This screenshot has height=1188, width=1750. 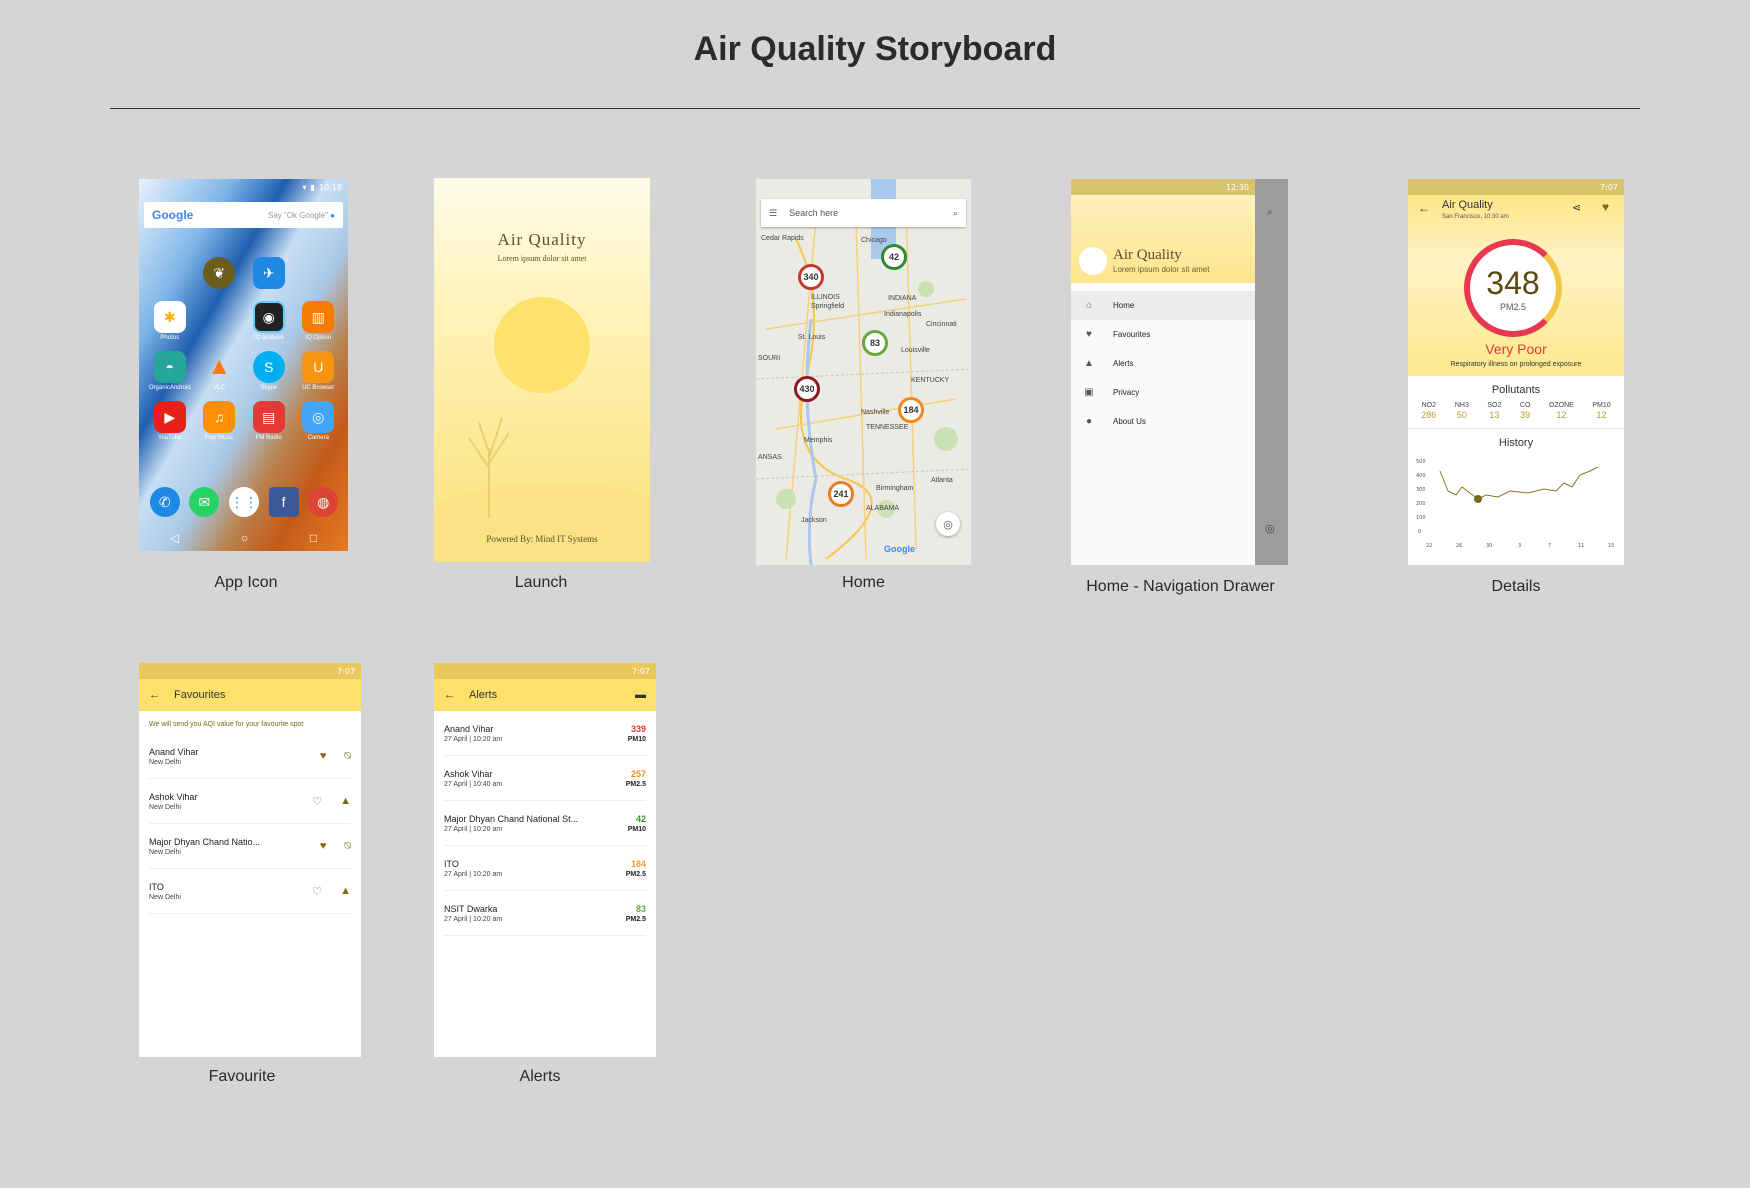 What do you see at coordinates (1147, 255) in the screenshot?
I see `drawer-brand: Air Quality` at bounding box center [1147, 255].